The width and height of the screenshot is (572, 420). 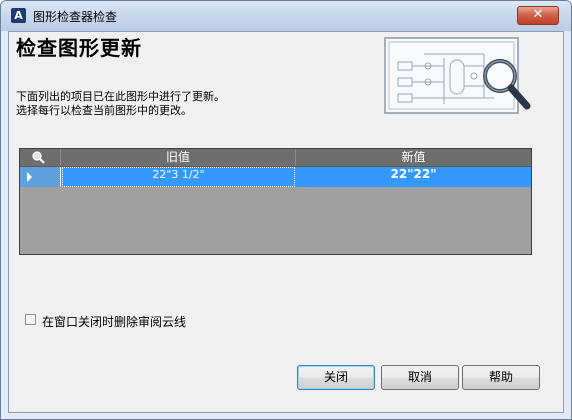 I want to click on grid-header: 旧值 新值, so click(x=275, y=158).